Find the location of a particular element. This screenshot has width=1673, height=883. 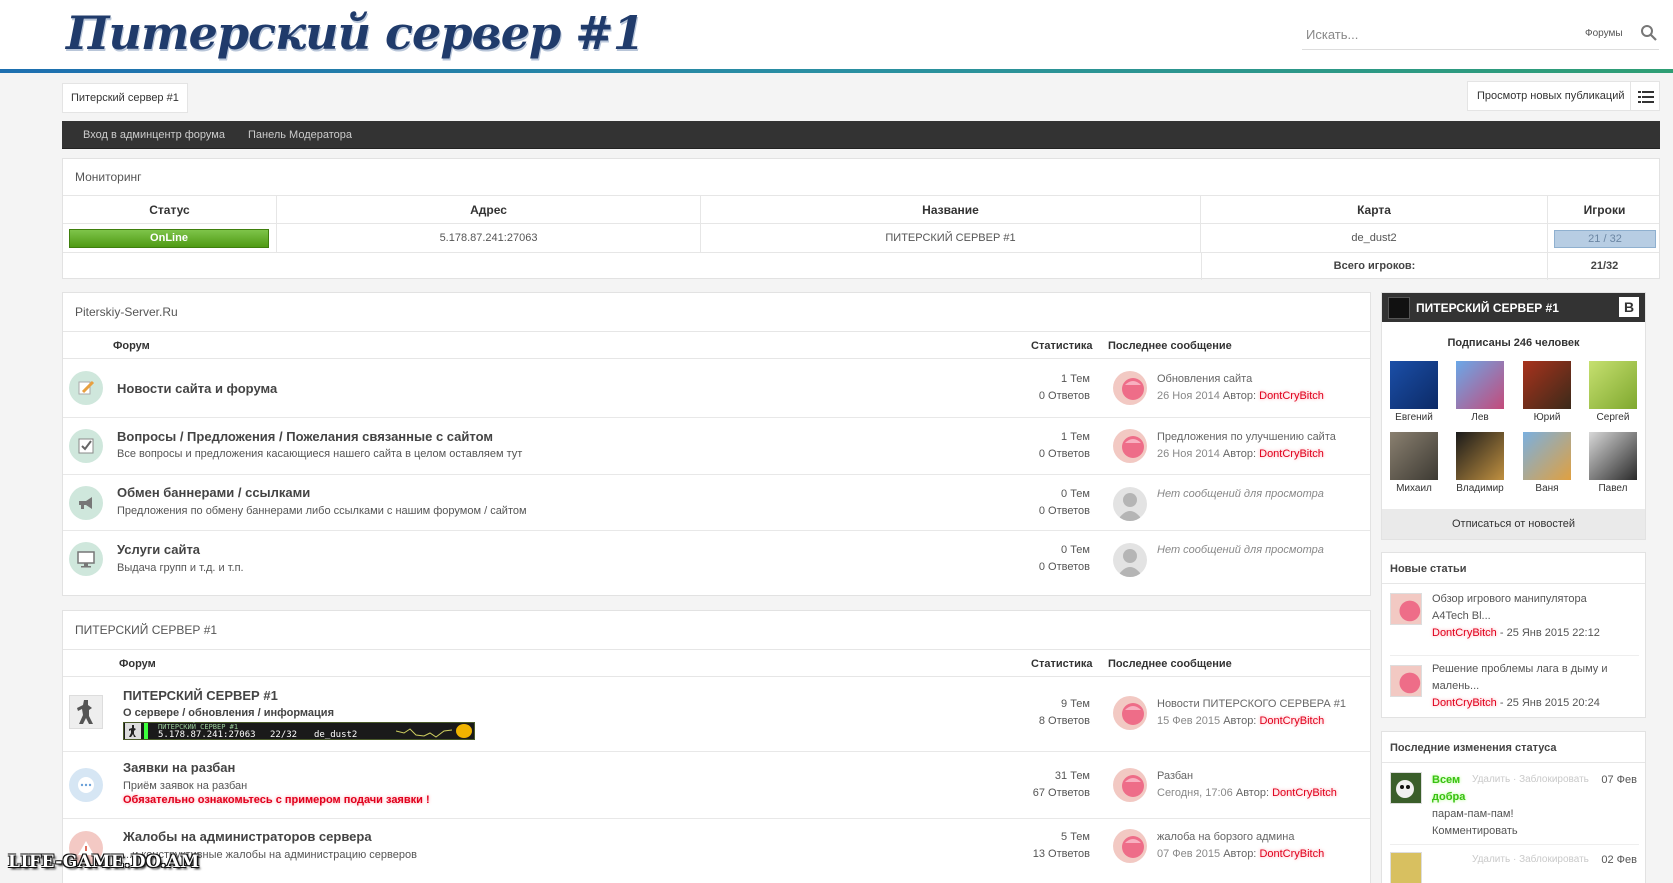

vk-member: Павел is located at coordinates (1613, 463).